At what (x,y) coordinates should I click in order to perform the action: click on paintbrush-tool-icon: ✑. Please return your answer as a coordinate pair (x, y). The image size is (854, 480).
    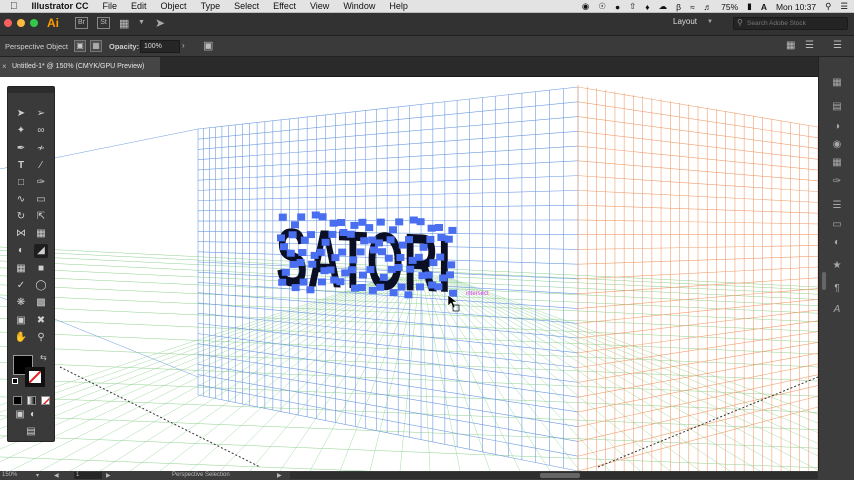
    Looking at the image, I should click on (41, 183).